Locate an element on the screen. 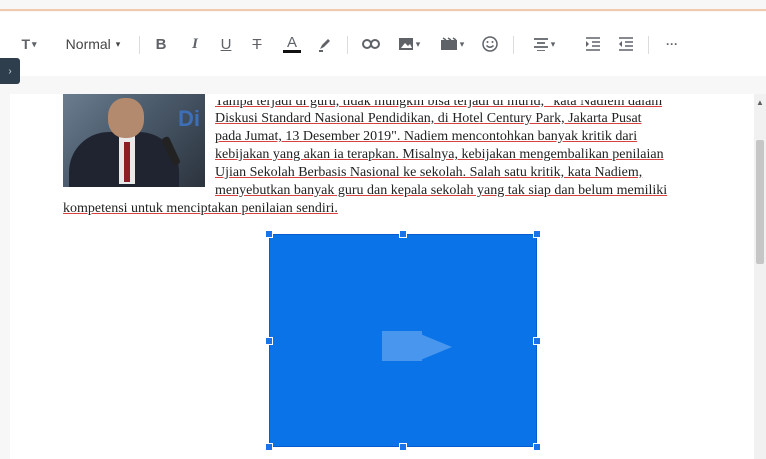  insert-image-button: ▾ is located at coordinates (409, 44).